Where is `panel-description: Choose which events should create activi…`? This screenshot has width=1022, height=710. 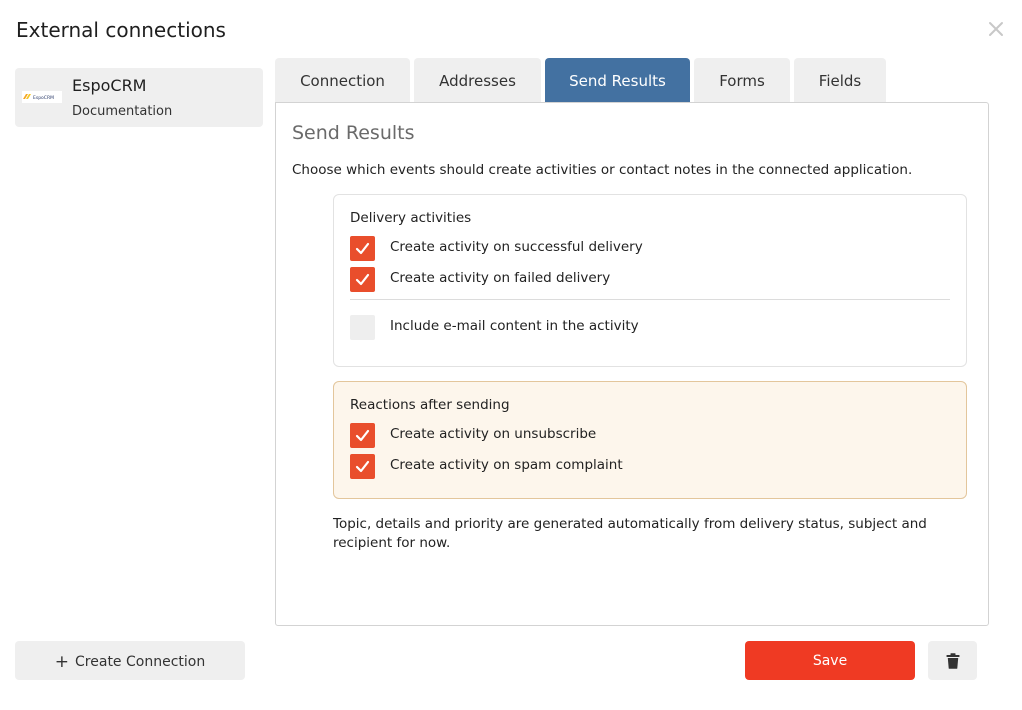 panel-description: Choose which events should create activi… is located at coordinates (602, 170).